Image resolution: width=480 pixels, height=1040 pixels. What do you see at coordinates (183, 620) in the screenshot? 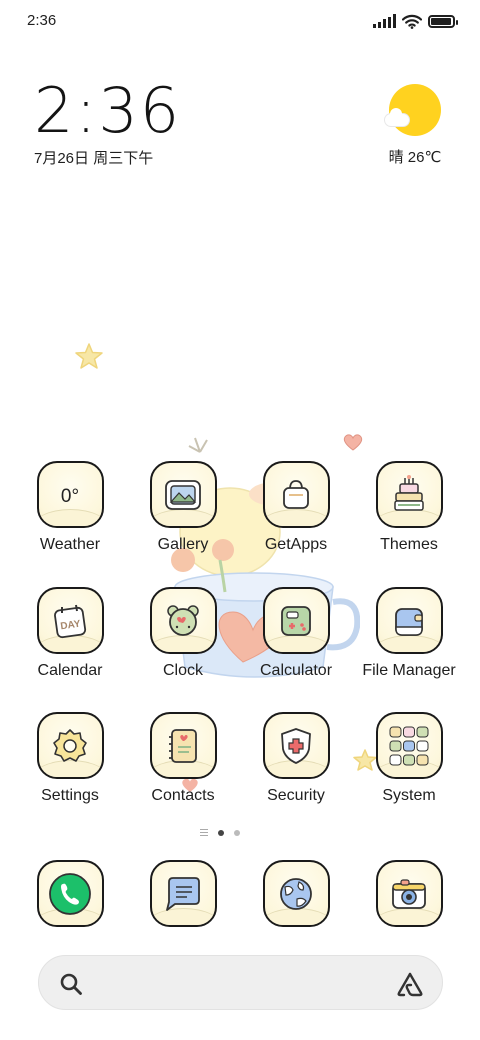
I see `alarm-clock-icon` at bounding box center [183, 620].